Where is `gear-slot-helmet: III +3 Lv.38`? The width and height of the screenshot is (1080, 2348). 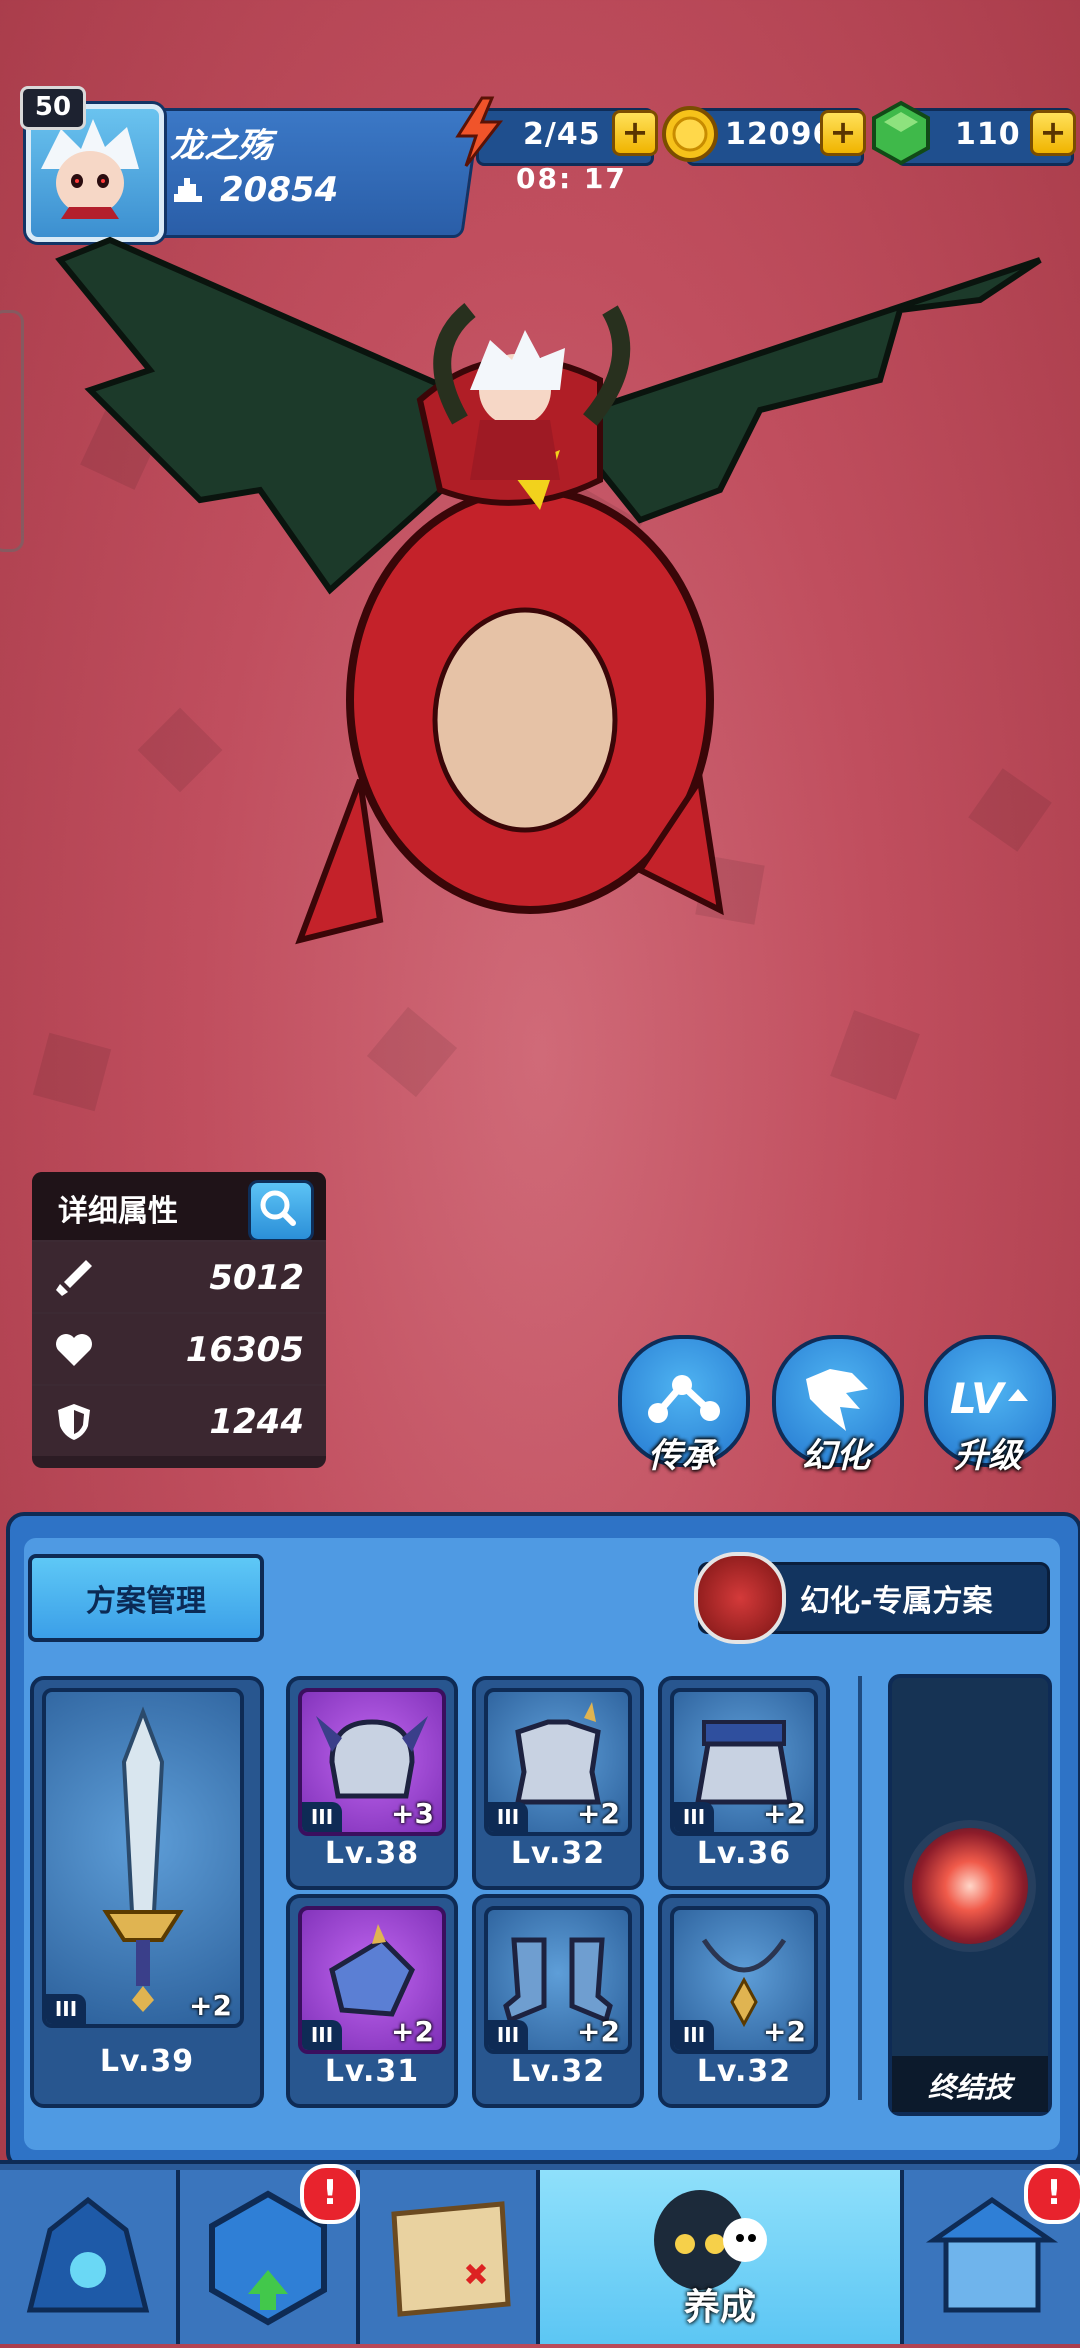 gear-slot-helmet: III +3 Lv.38 is located at coordinates (372, 1783).